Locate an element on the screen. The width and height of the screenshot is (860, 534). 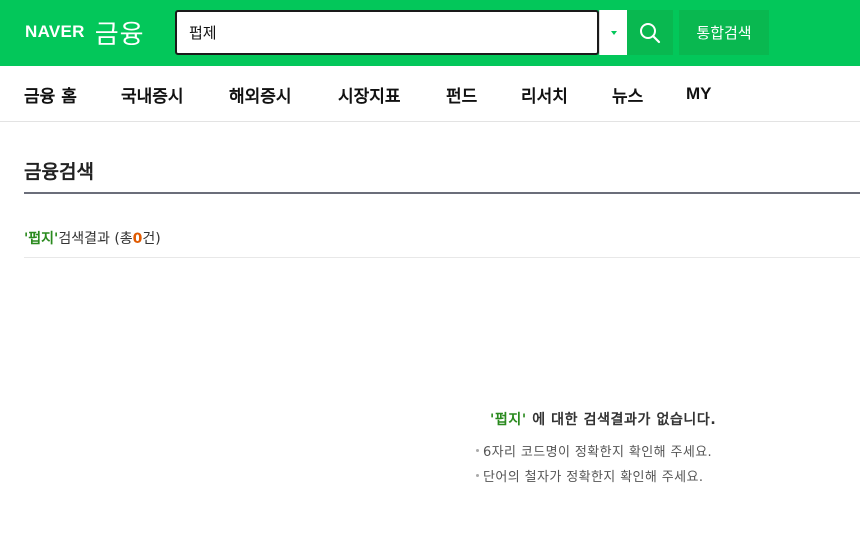
search-button is located at coordinates (650, 32).